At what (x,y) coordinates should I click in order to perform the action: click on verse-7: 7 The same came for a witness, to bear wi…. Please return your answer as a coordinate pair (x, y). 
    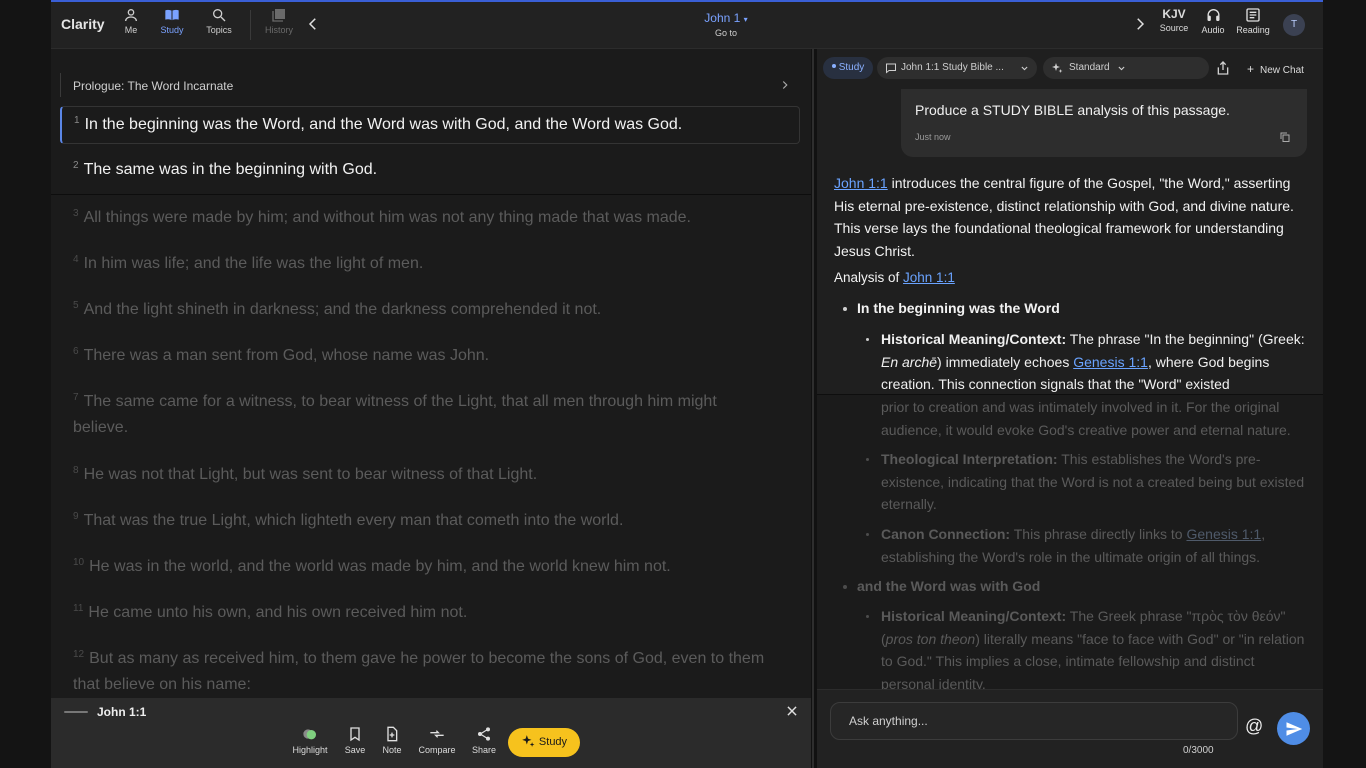
    Looking at the image, I should click on (423, 415).